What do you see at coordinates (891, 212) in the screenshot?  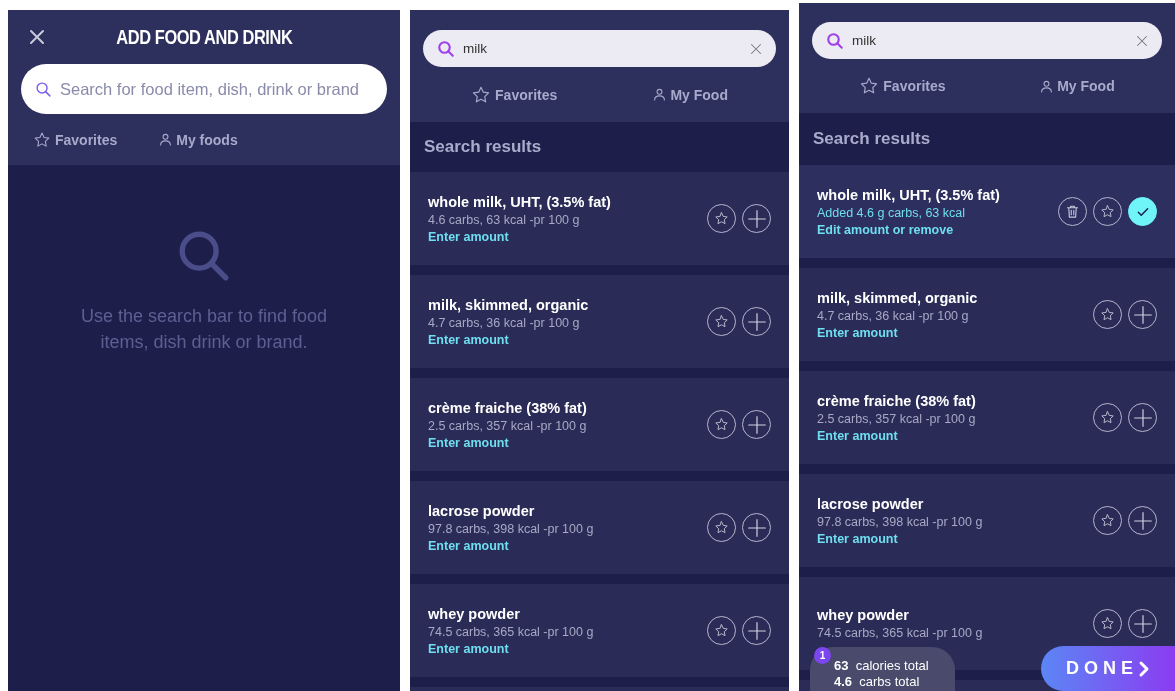 I see `food-nutrition: Added 4.6 g carbs, 63 kcal` at bounding box center [891, 212].